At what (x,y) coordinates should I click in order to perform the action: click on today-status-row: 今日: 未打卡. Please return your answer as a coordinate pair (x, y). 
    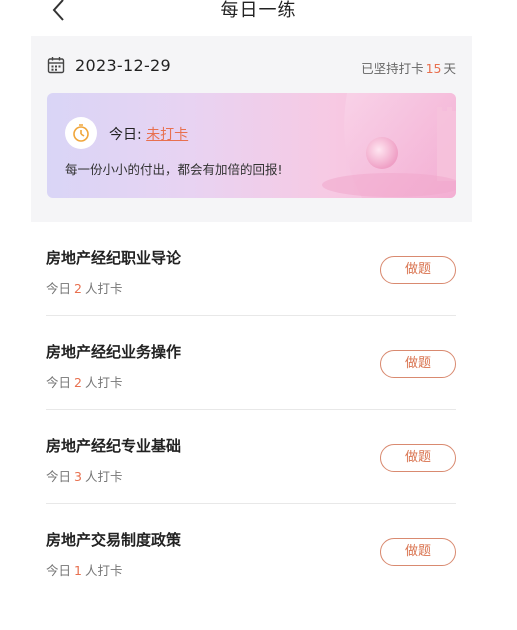
    Looking at the image, I should click on (148, 134).